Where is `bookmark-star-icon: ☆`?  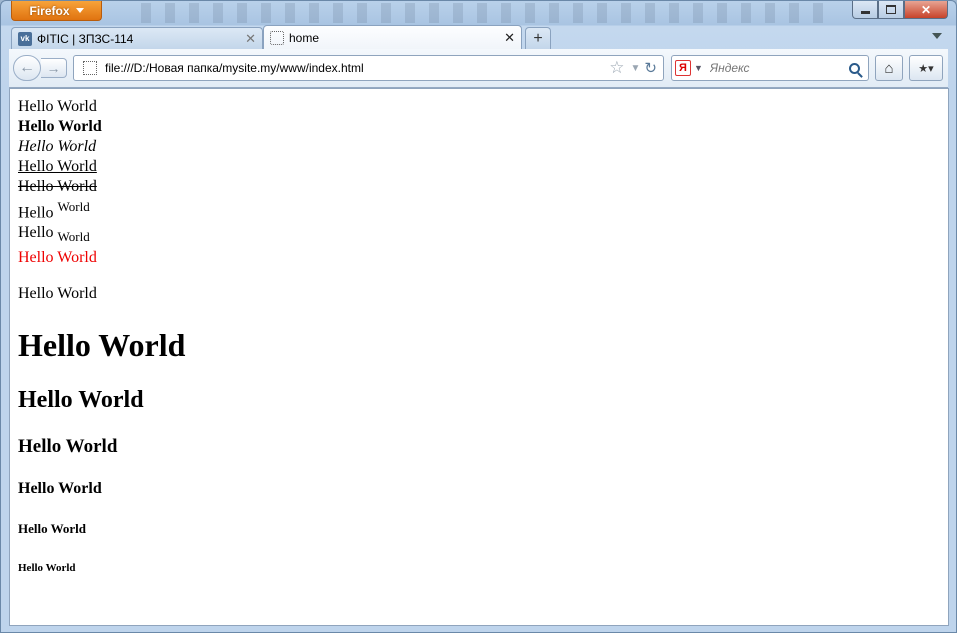
bookmark-star-icon: ☆ is located at coordinates (616, 68).